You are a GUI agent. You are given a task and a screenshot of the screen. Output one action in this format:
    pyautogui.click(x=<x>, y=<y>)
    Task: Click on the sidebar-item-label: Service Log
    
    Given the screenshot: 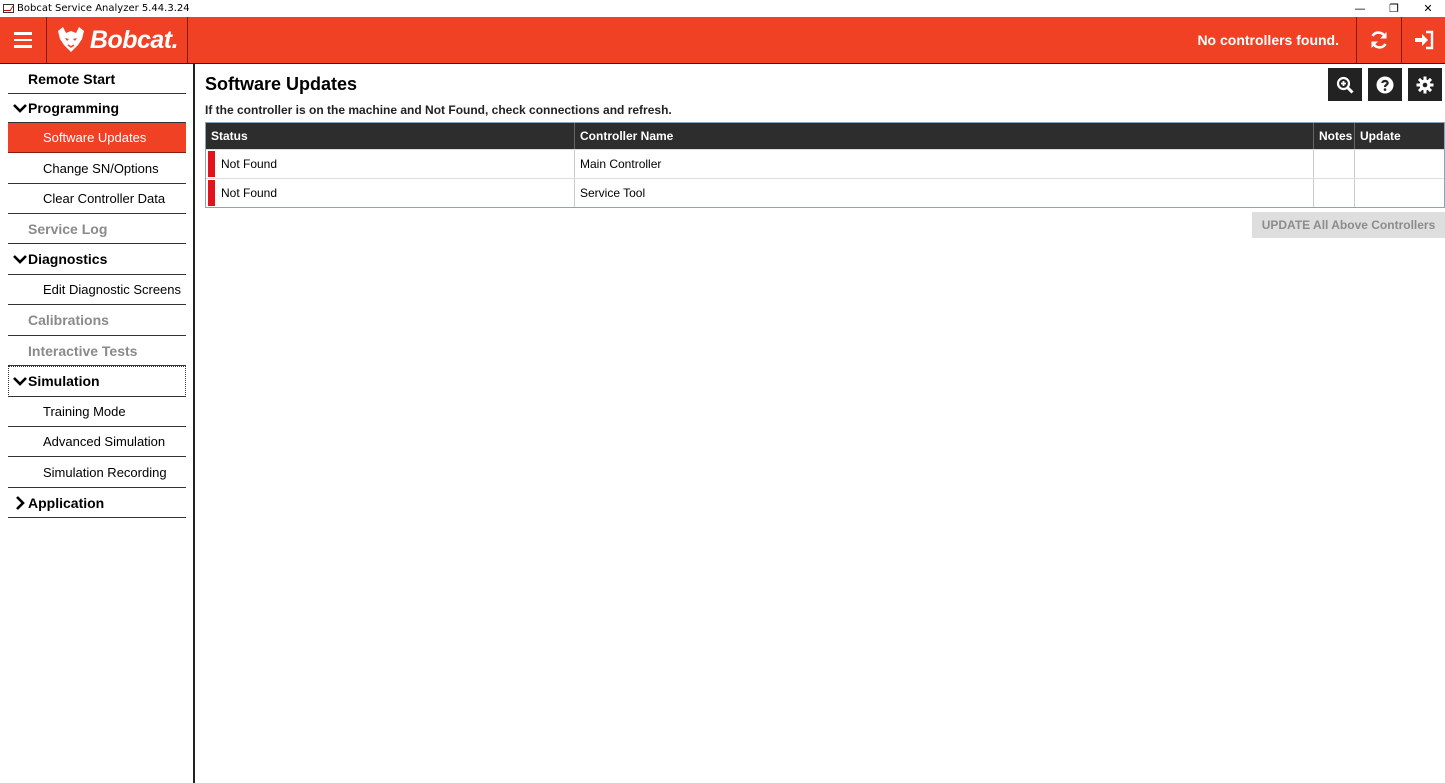 What is the action you would take?
    pyautogui.click(x=68, y=228)
    